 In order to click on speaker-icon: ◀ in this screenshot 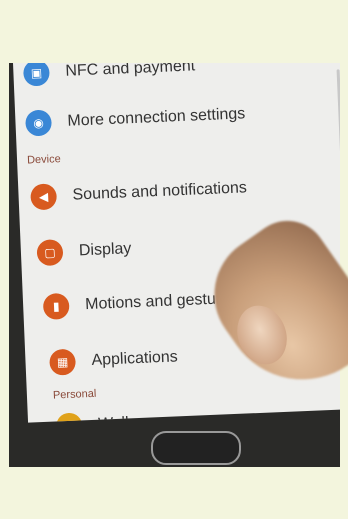, I will do `click(44, 197)`.